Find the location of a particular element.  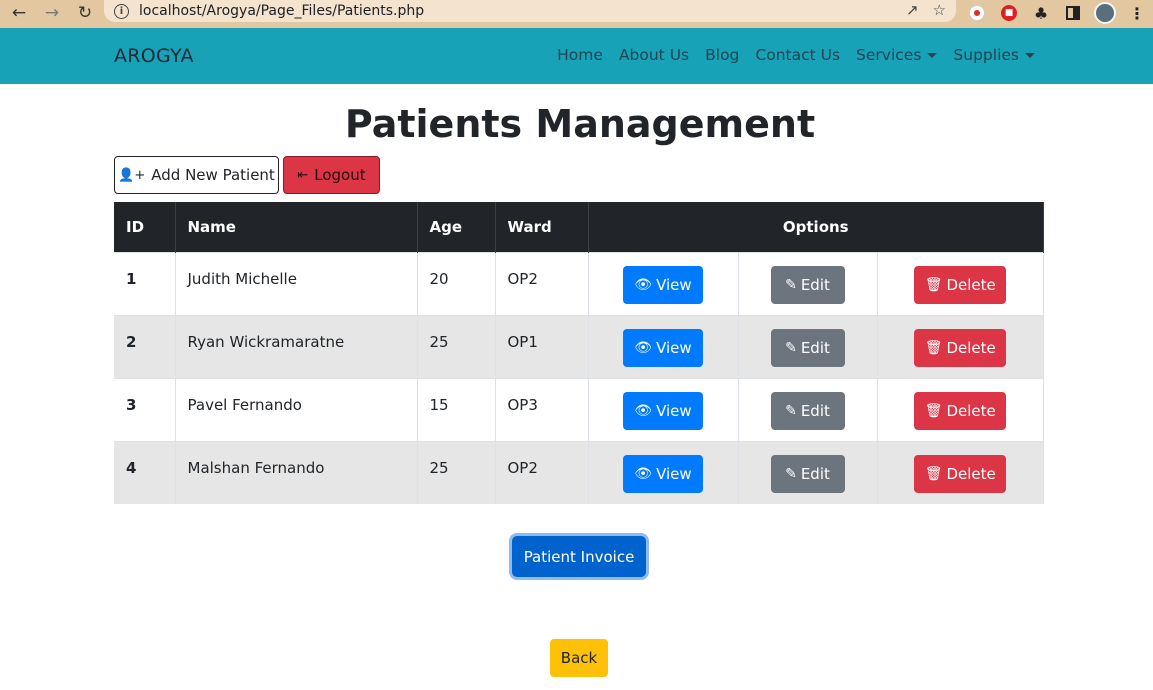

cell-age: 20 is located at coordinates (456, 283).